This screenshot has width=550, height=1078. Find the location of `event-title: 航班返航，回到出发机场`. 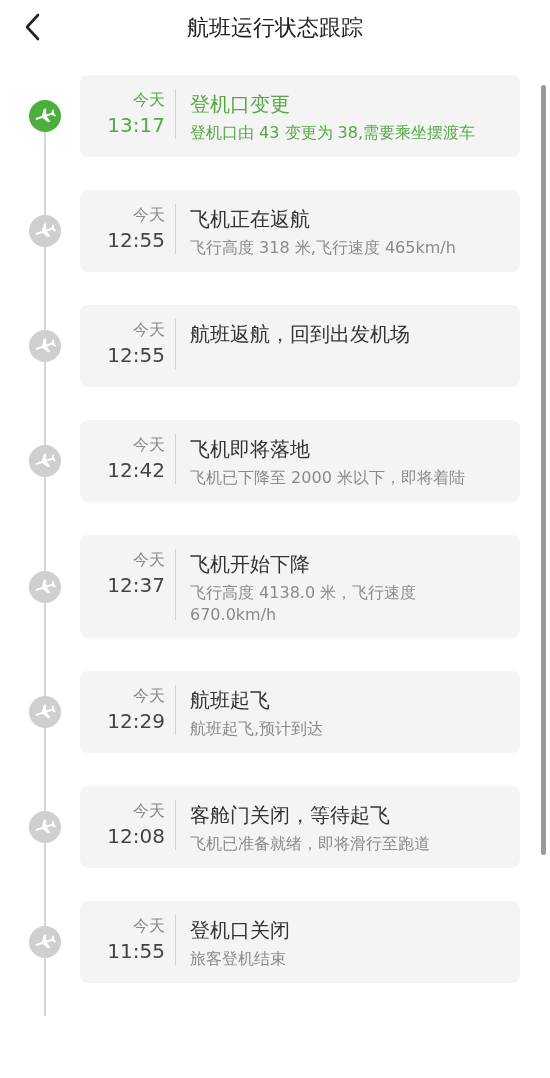

event-title: 航班返航，回到出发机场 is located at coordinates (300, 334).